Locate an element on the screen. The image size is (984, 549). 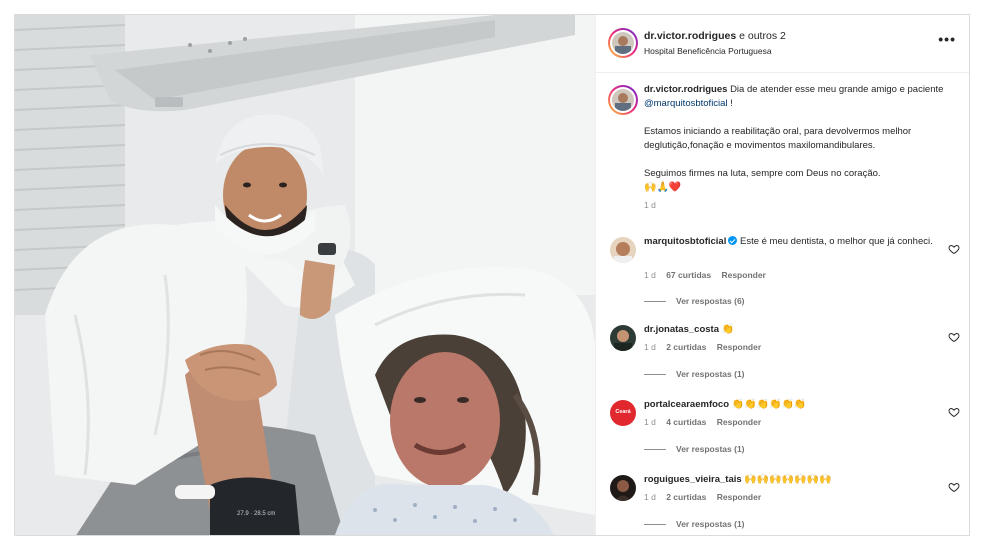
comment-meta: 1 d 4 curtidas Responder is located at coordinates (706, 422).